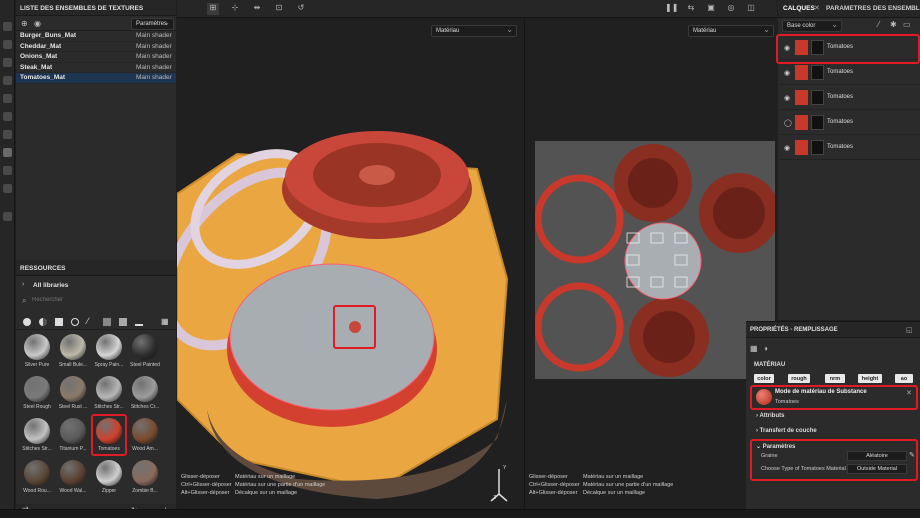 This screenshot has height=518, width=920. Describe the element at coordinates (7, 80) in the screenshot. I see `polyfill-icon` at that location.